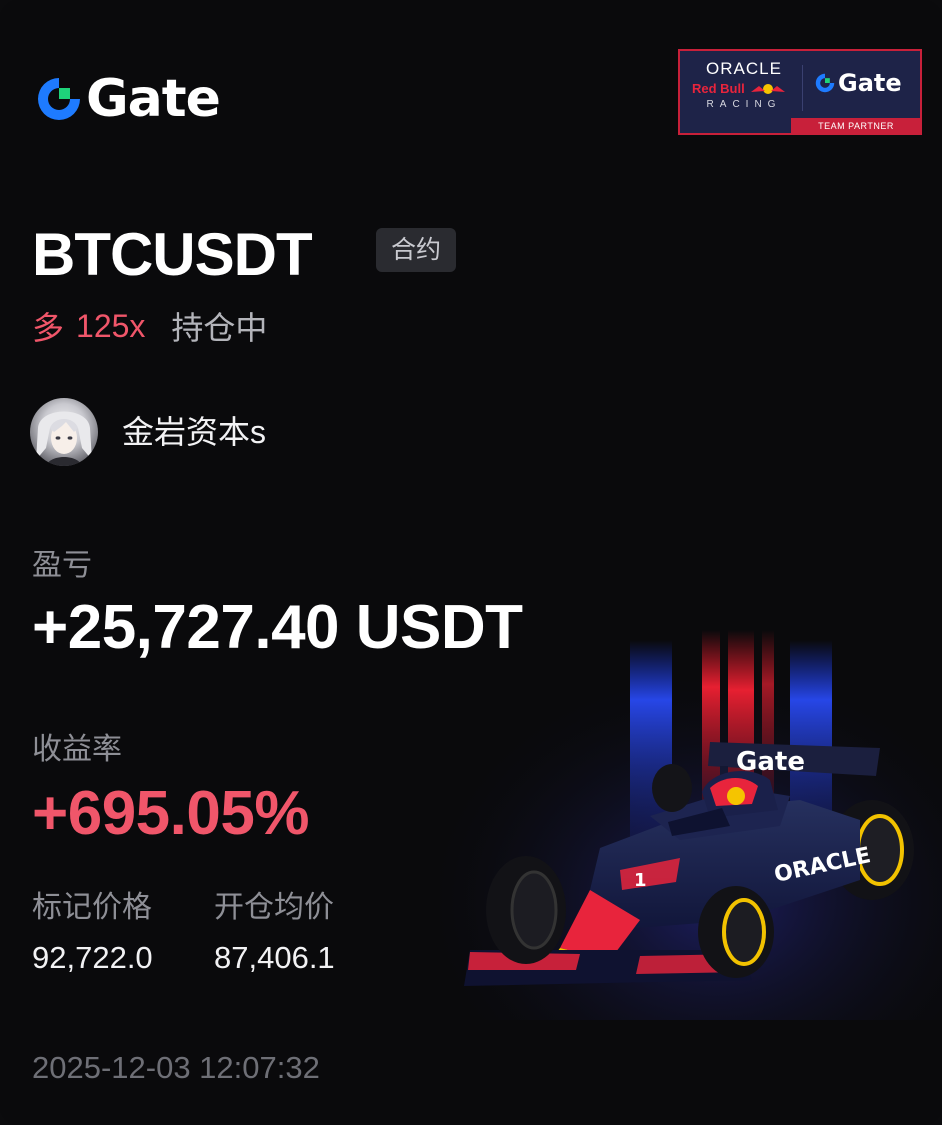 The image size is (942, 1125). What do you see at coordinates (77, 749) in the screenshot?
I see `roi-label: 收益率` at bounding box center [77, 749].